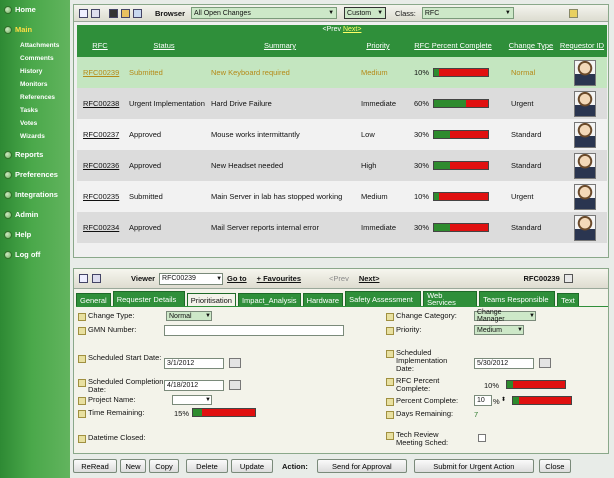 The width and height of the screenshot is (614, 478). Describe the element at coordinates (421, 134) in the screenshot. I see `percent-text: 30%` at that location.